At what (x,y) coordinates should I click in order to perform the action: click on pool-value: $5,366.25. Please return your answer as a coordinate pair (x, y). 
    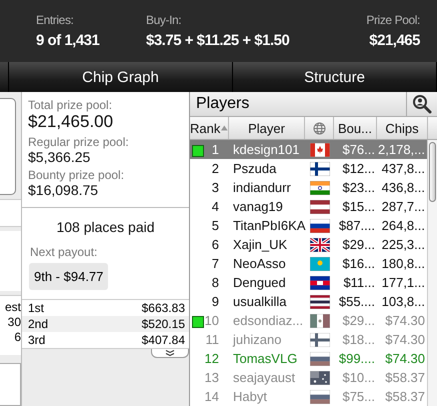
    Looking at the image, I should click on (60, 157).